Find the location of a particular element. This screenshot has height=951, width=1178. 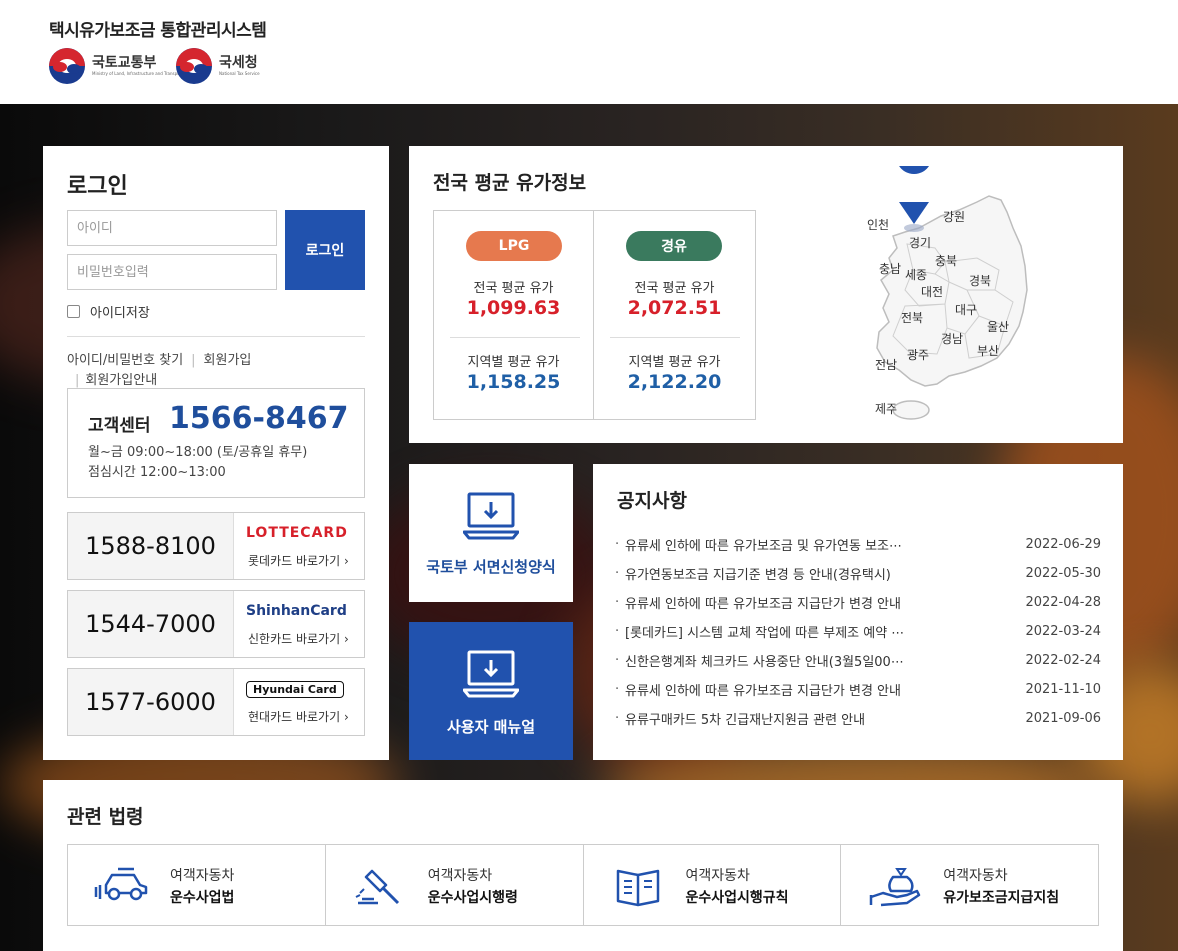

book-icon is located at coordinates (638, 889).